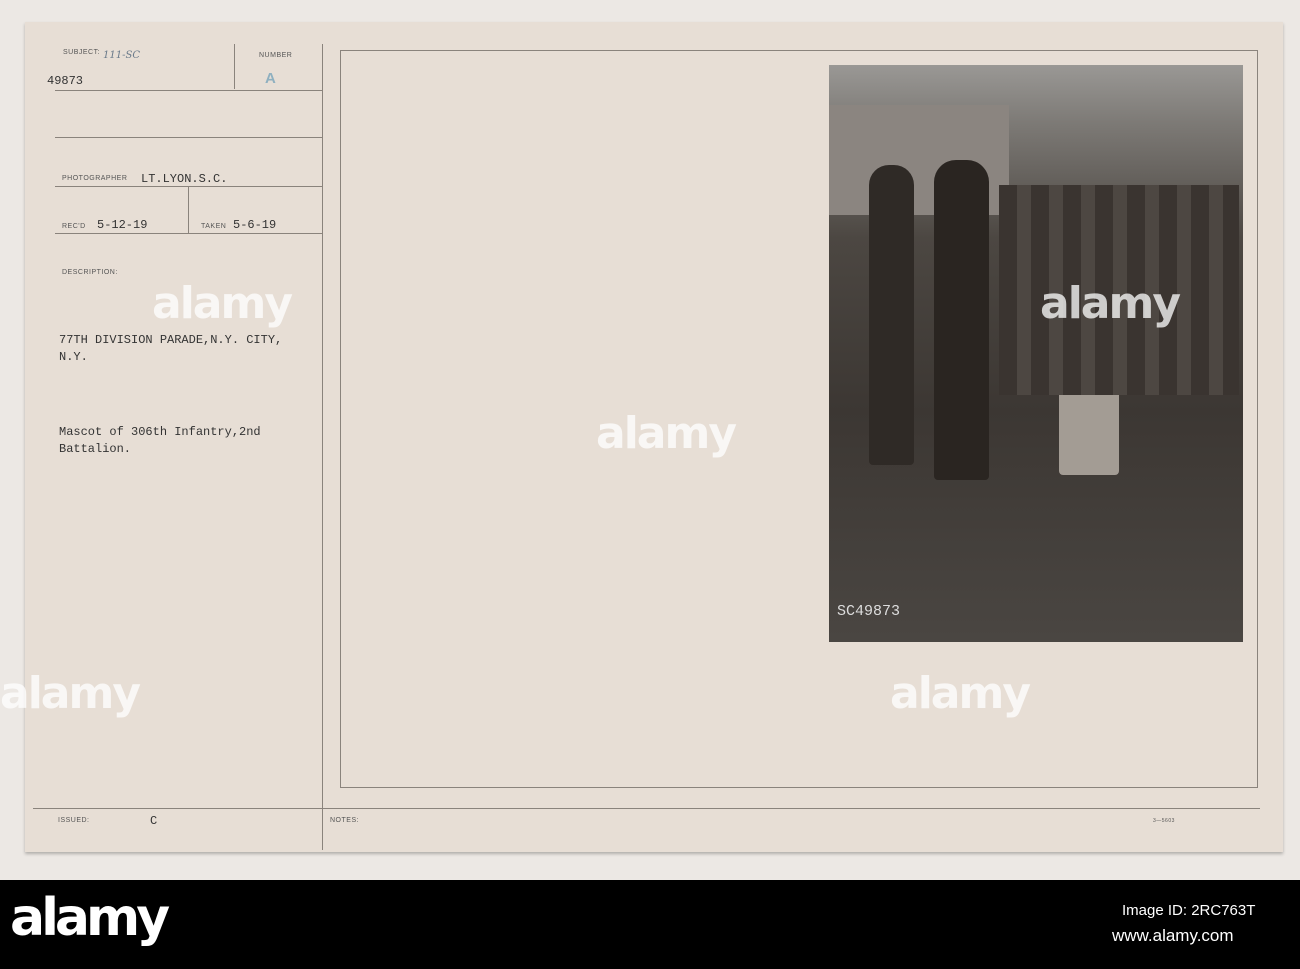  What do you see at coordinates (82, 52) in the screenshot?
I see `subject-label: SUBJECT:` at bounding box center [82, 52].